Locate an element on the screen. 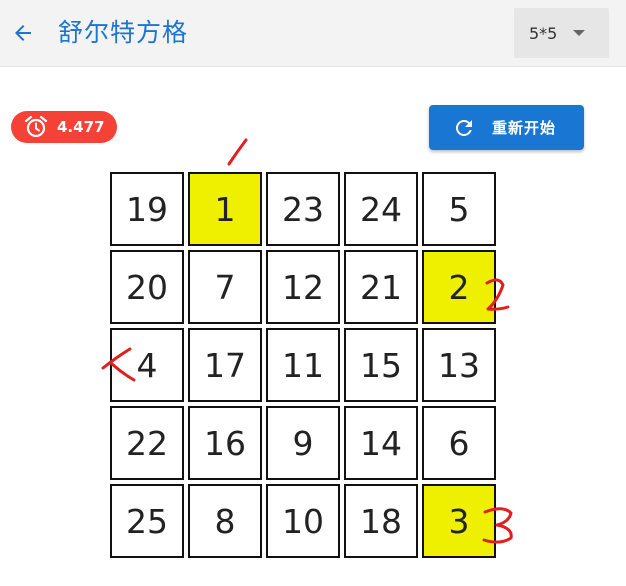 The width and height of the screenshot is (626, 586). grid-cell: 23 is located at coordinates (303, 209).